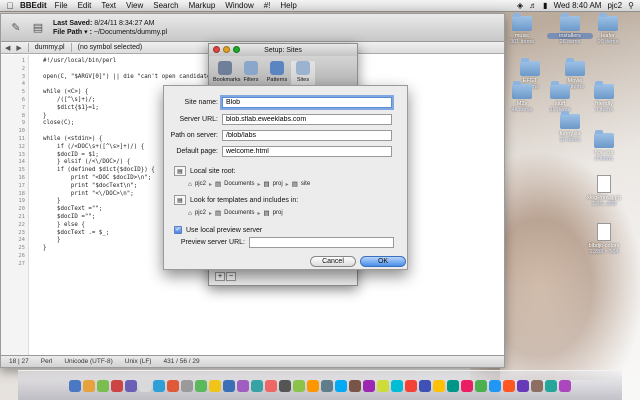 The image size is (640, 400). Describe the element at coordinates (218, 230) in the screenshot. I see `use-preview-row: ✓ Use local preview server` at that location.